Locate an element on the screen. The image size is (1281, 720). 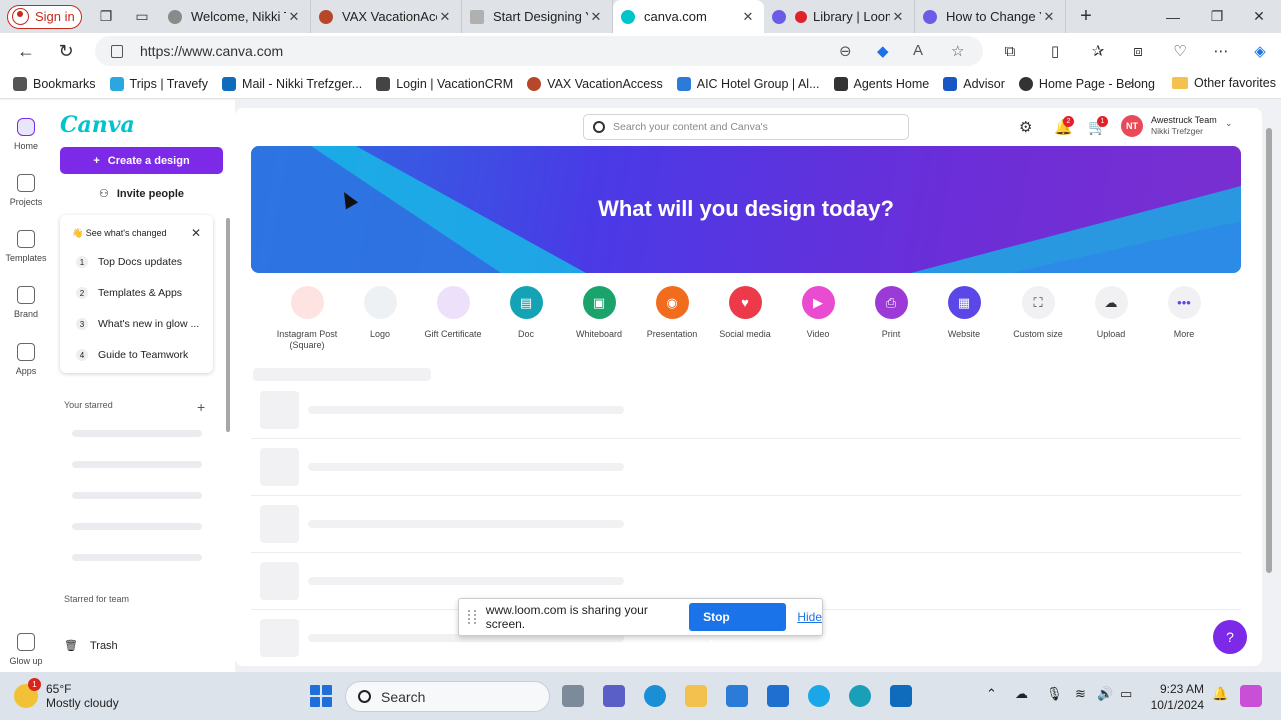
help-button: ? is located at coordinates (1230, 637).